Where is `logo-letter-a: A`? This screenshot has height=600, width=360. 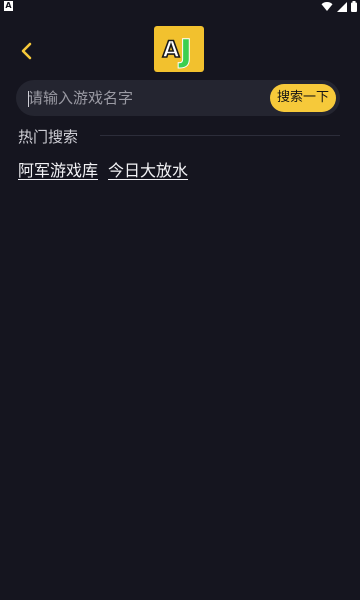
logo-letter-a: A is located at coordinates (170, 50).